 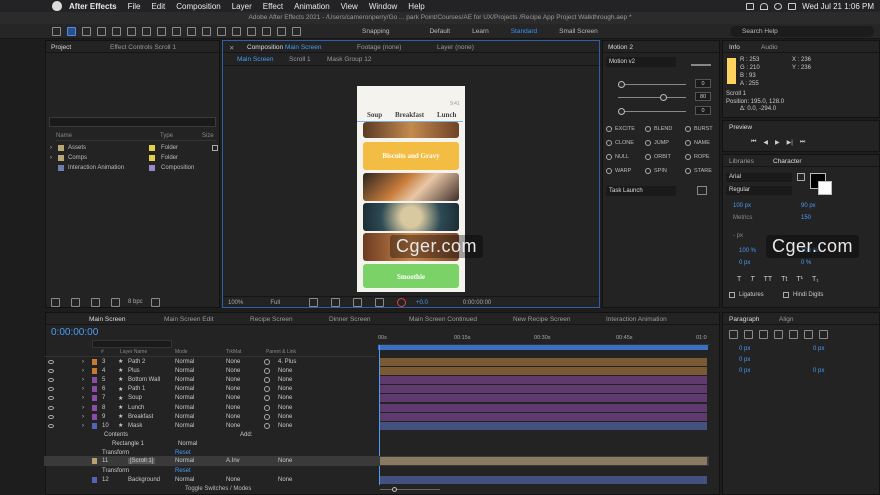 I want to click on col-number: #, so click(x=102, y=352).